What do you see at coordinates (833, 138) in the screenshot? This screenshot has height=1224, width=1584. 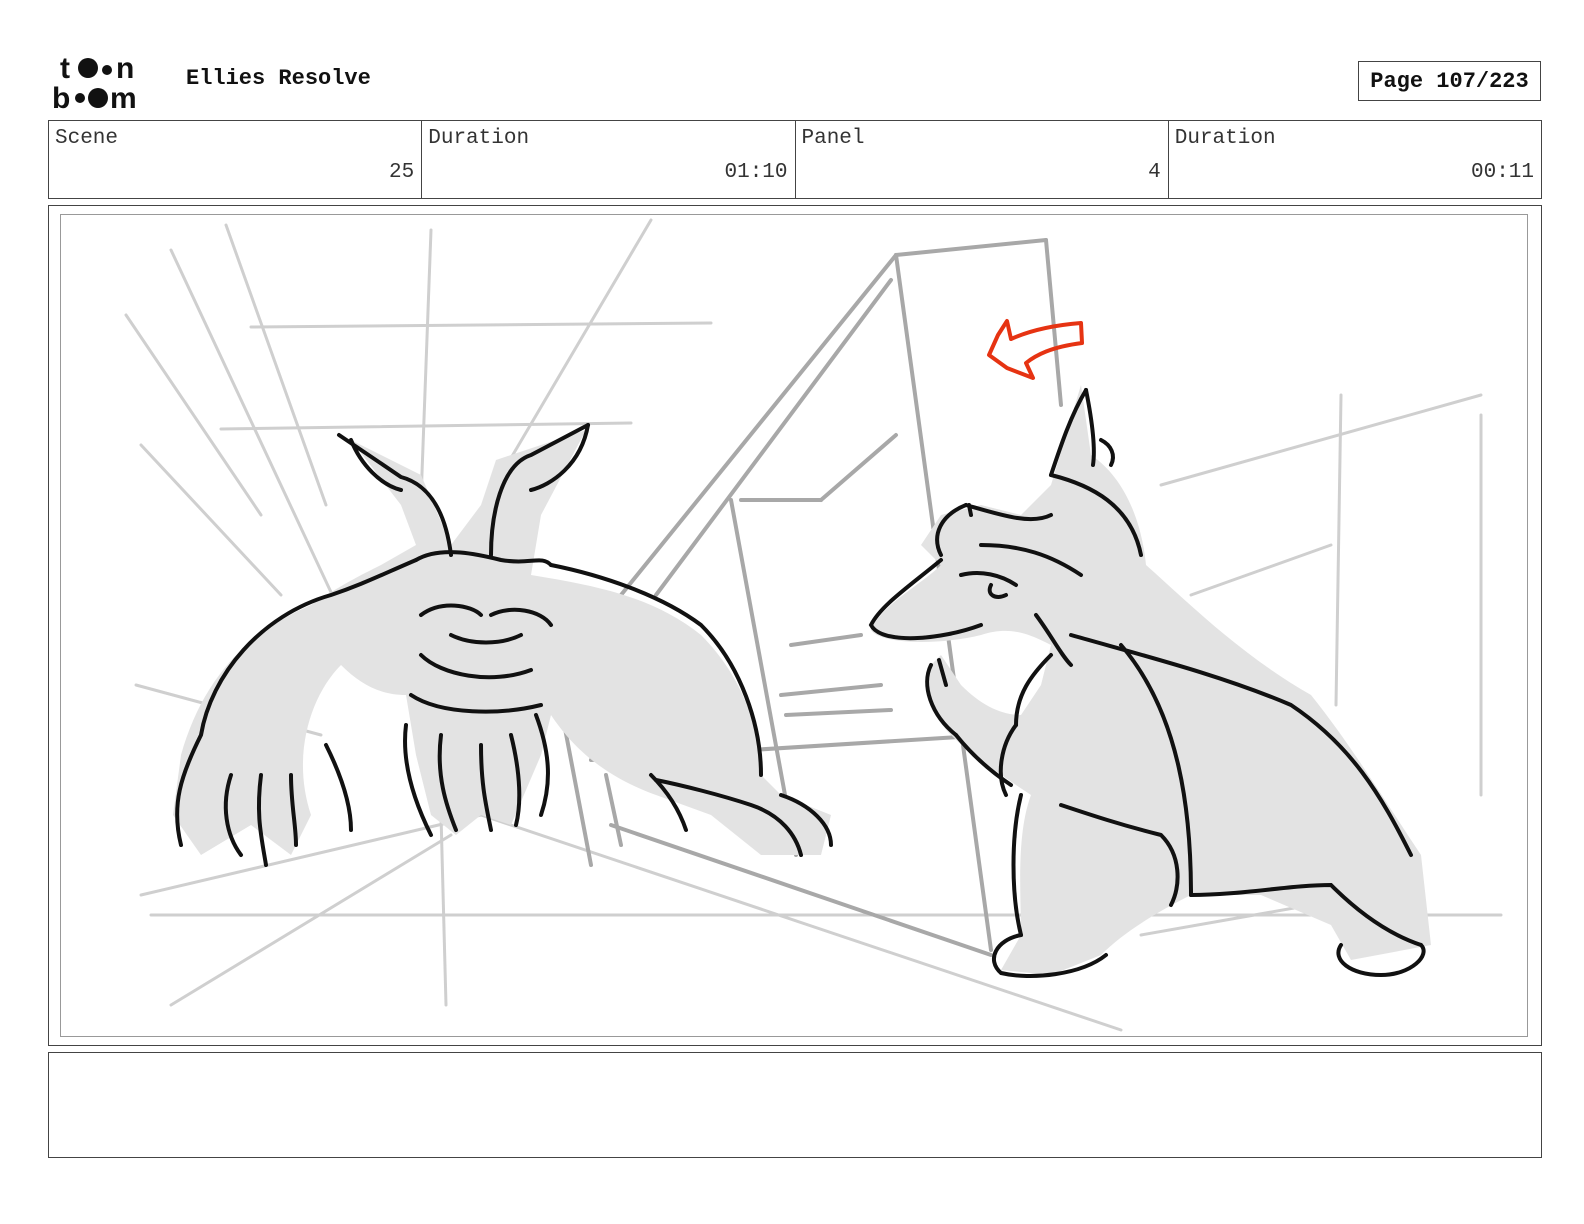 I see `panel-label: Panel` at bounding box center [833, 138].